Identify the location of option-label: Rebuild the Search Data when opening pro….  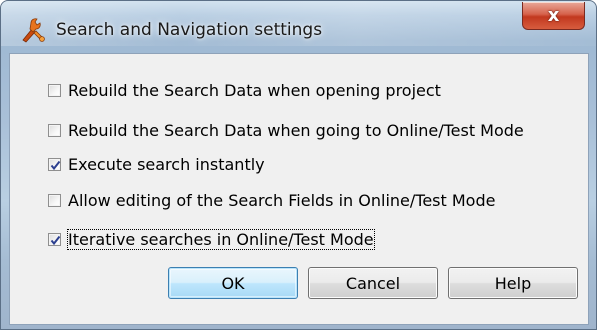
(254, 90).